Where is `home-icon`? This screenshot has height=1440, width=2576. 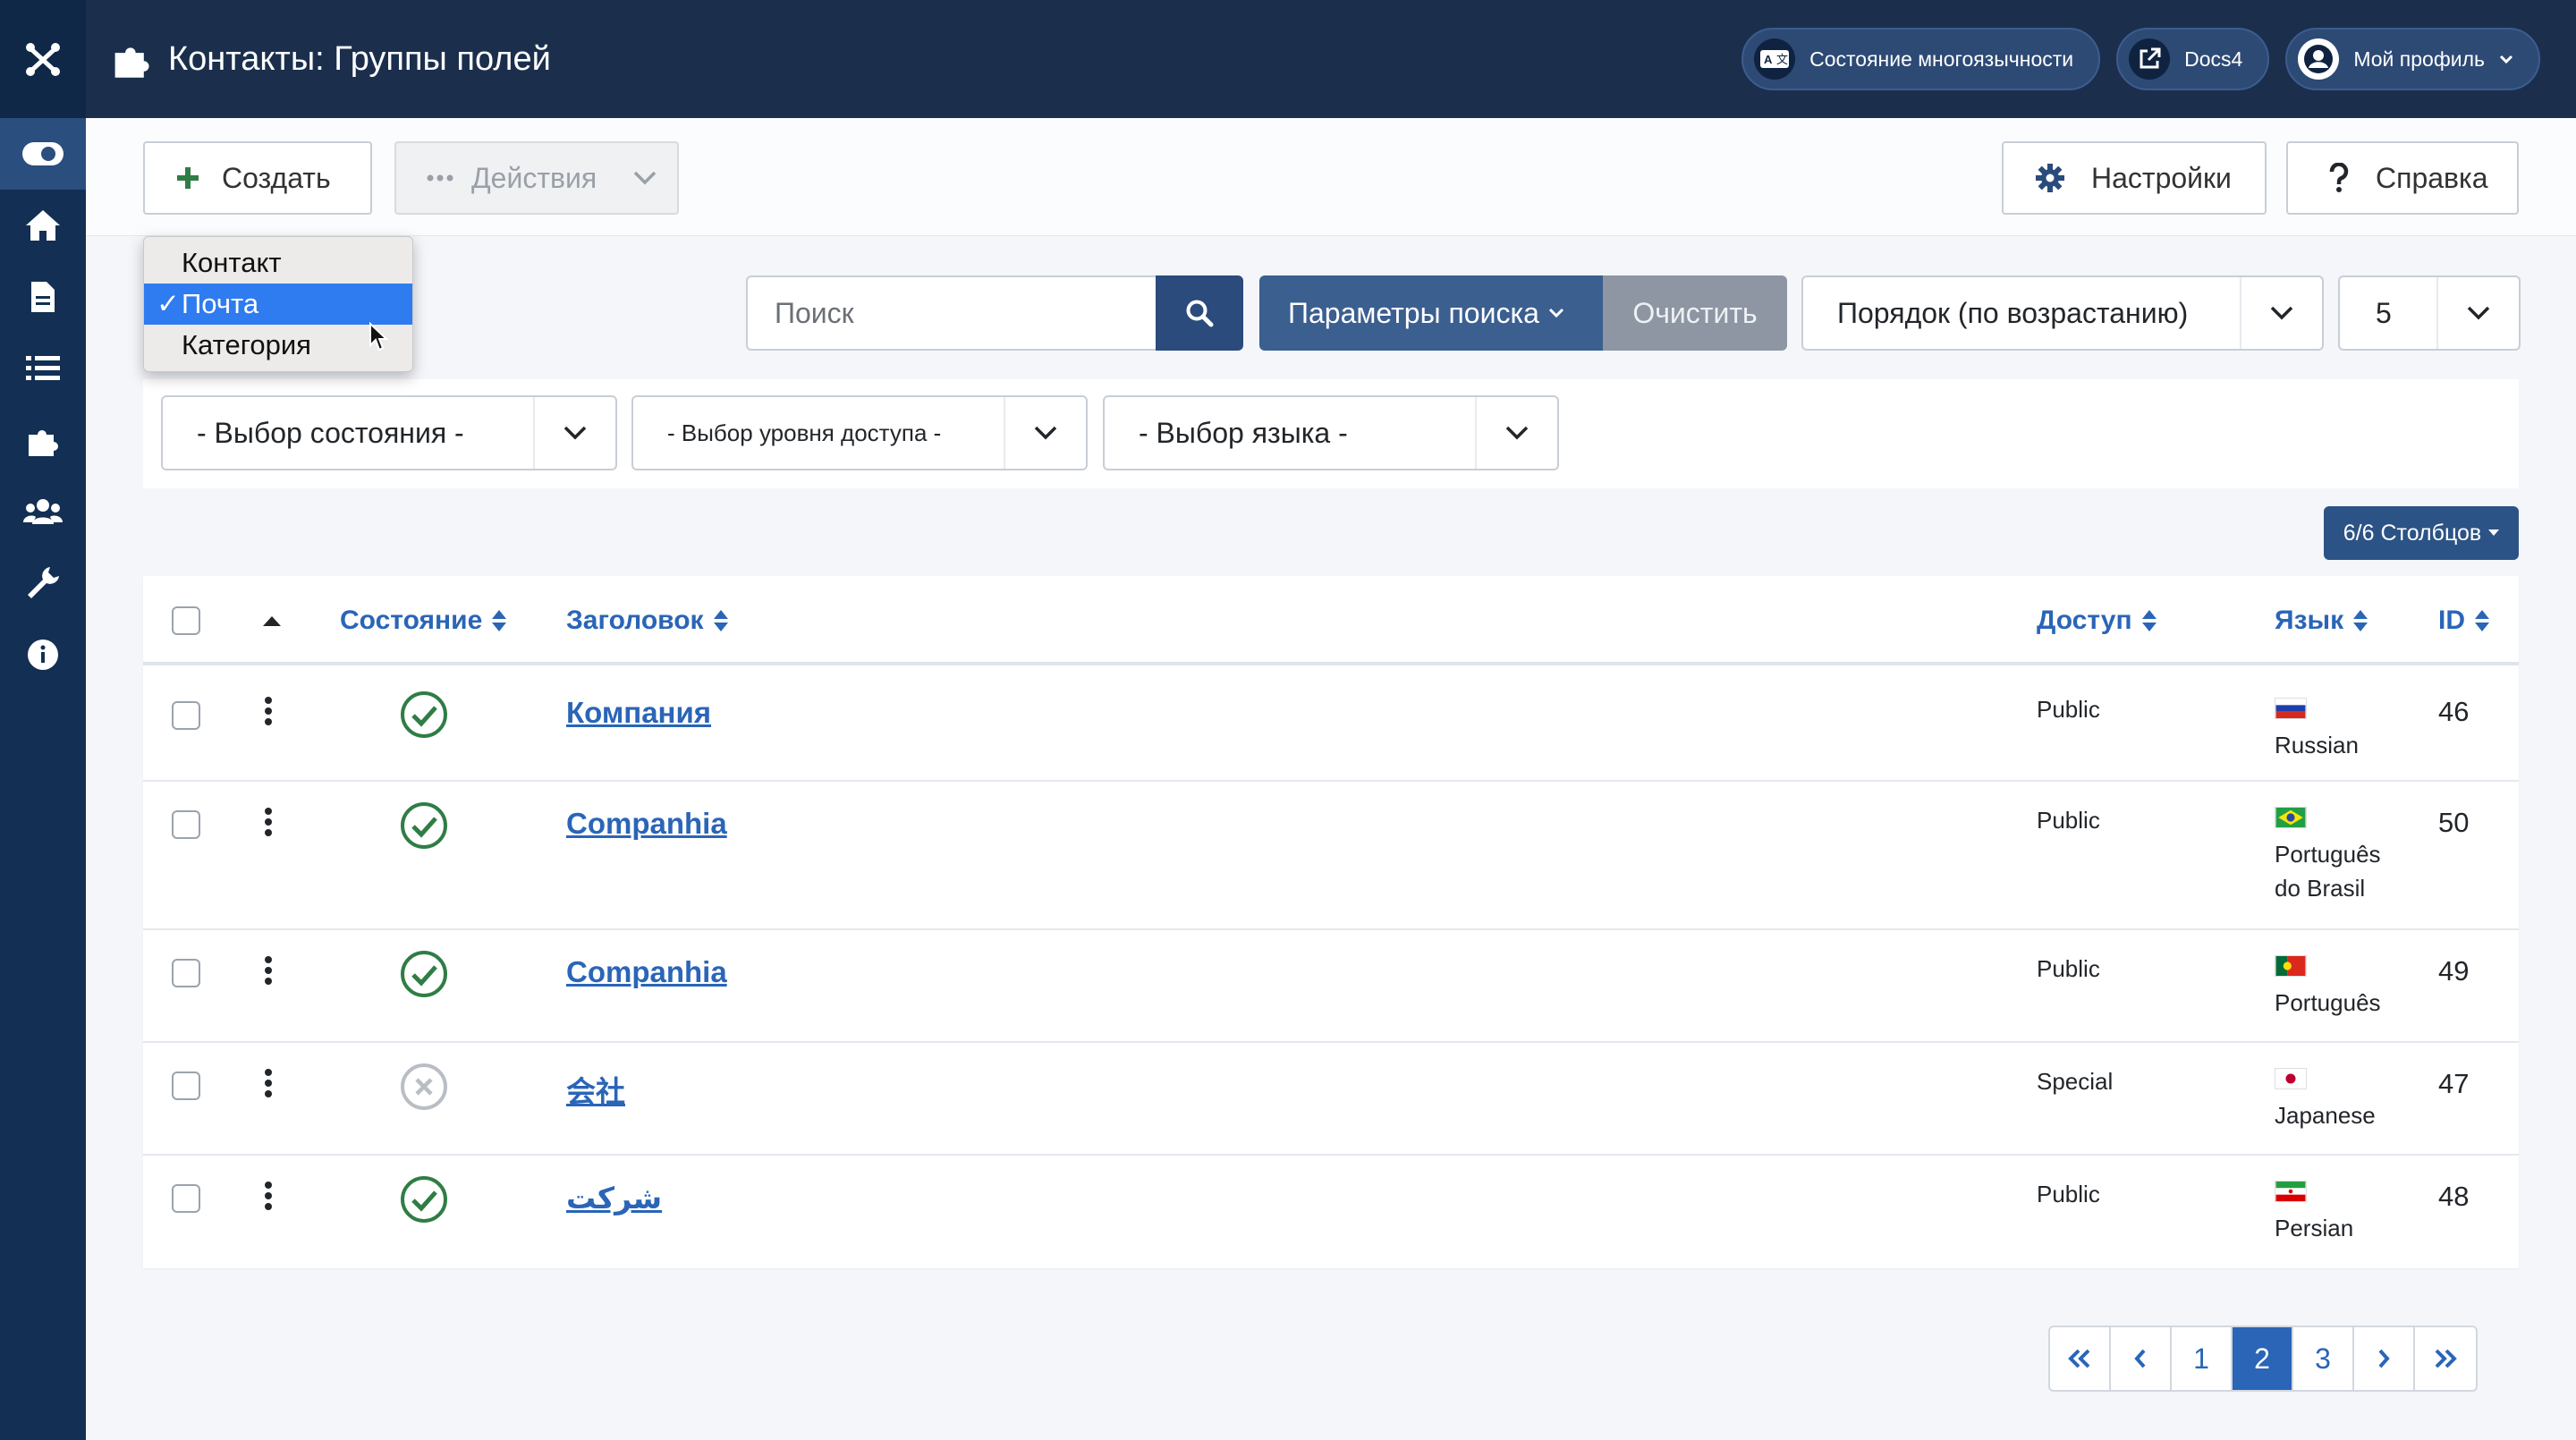
home-icon is located at coordinates (43, 225).